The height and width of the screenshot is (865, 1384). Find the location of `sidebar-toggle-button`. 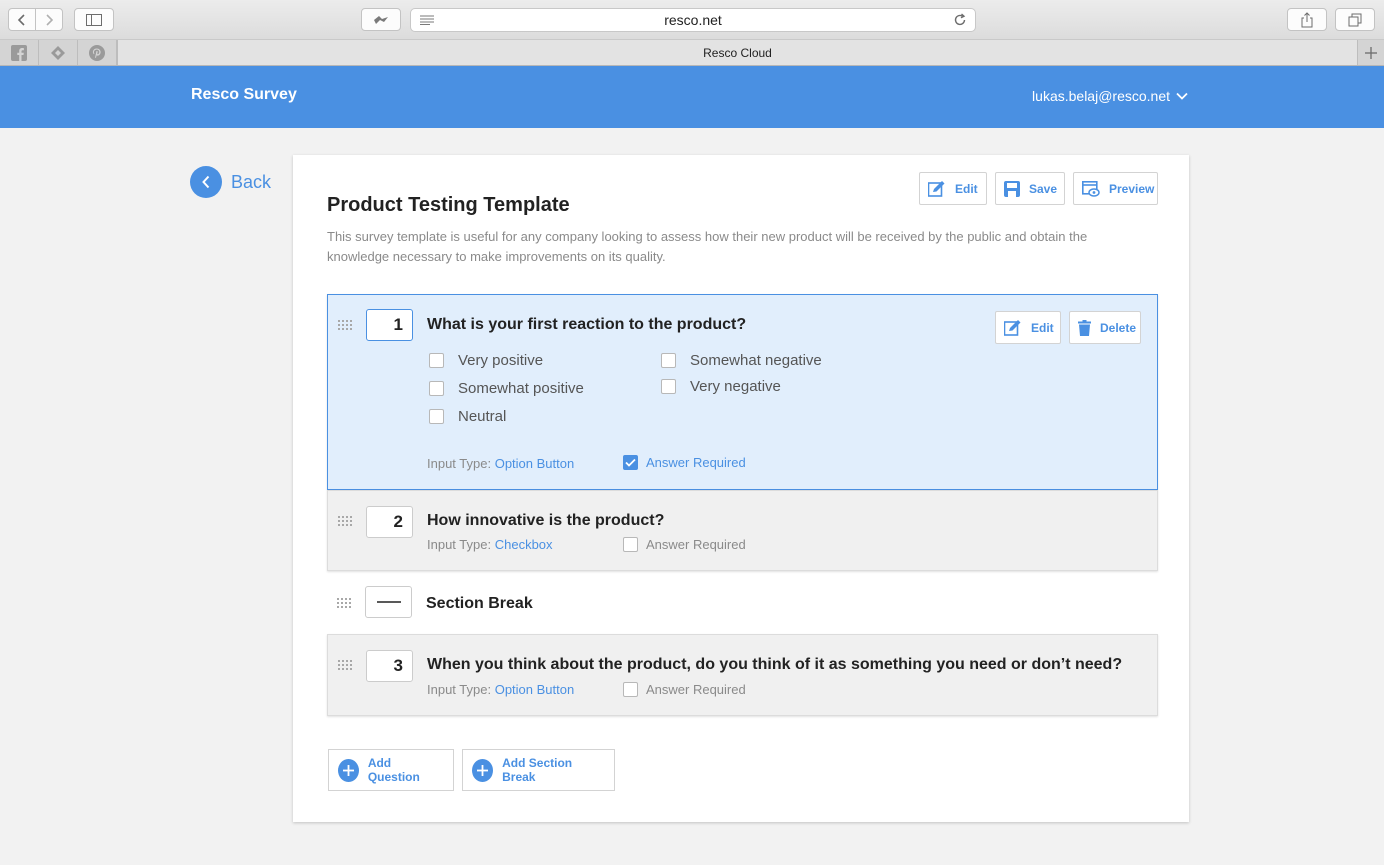

sidebar-toggle-button is located at coordinates (94, 19).